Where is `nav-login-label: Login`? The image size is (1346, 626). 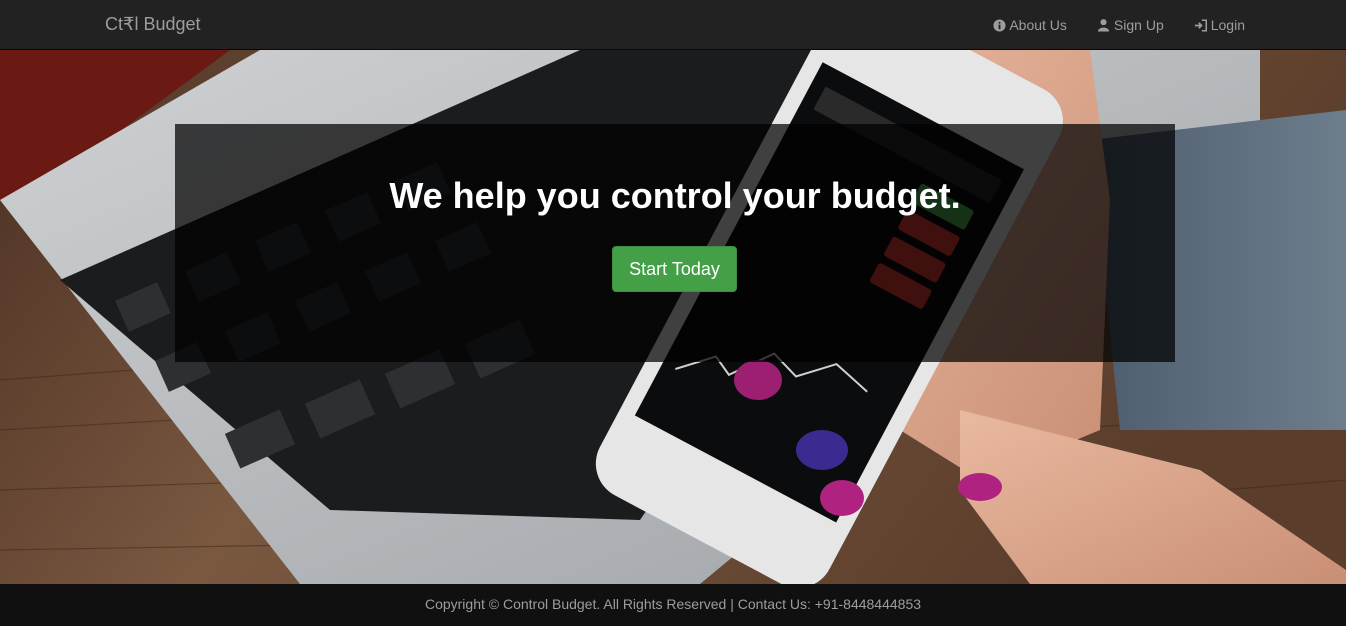
nav-login-label: Login is located at coordinates (1227, 25).